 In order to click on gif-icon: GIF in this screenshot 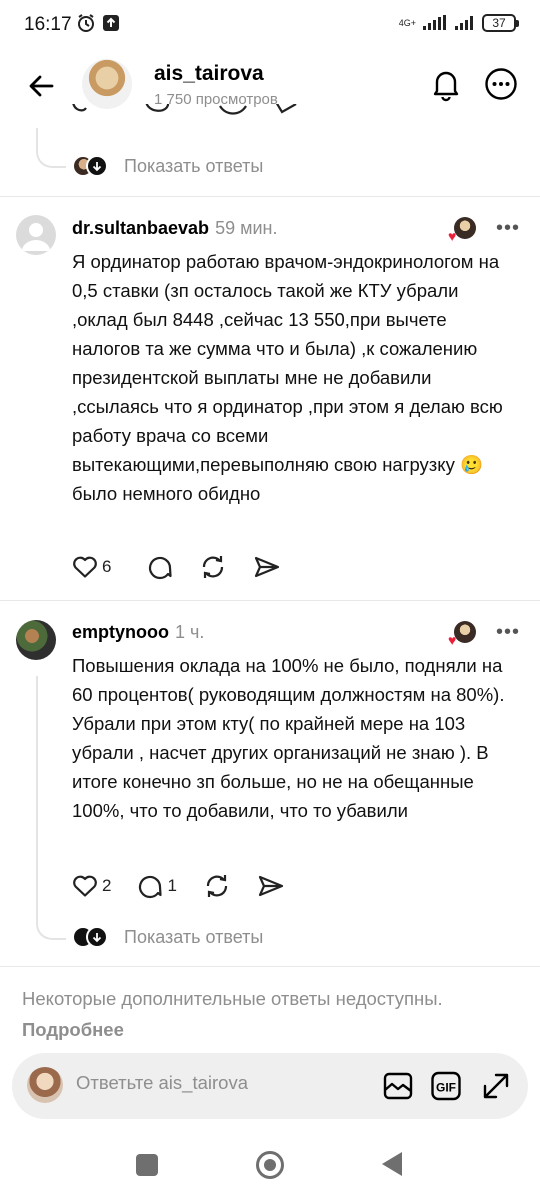, I will do `click(446, 1086)`.